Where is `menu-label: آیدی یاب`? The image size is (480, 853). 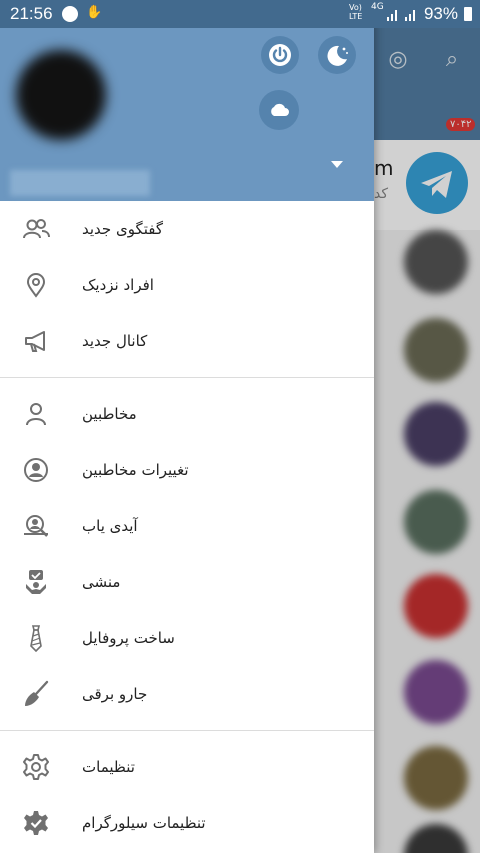 menu-label: آیدی یاب is located at coordinates (110, 526).